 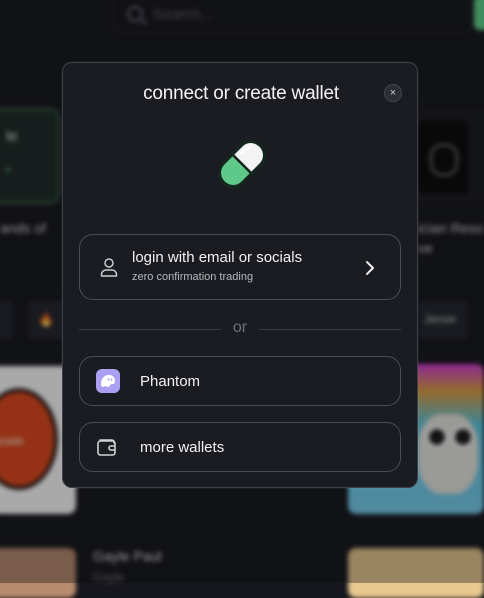 I want to click on wallet-label: more wallets, so click(x=182, y=447).